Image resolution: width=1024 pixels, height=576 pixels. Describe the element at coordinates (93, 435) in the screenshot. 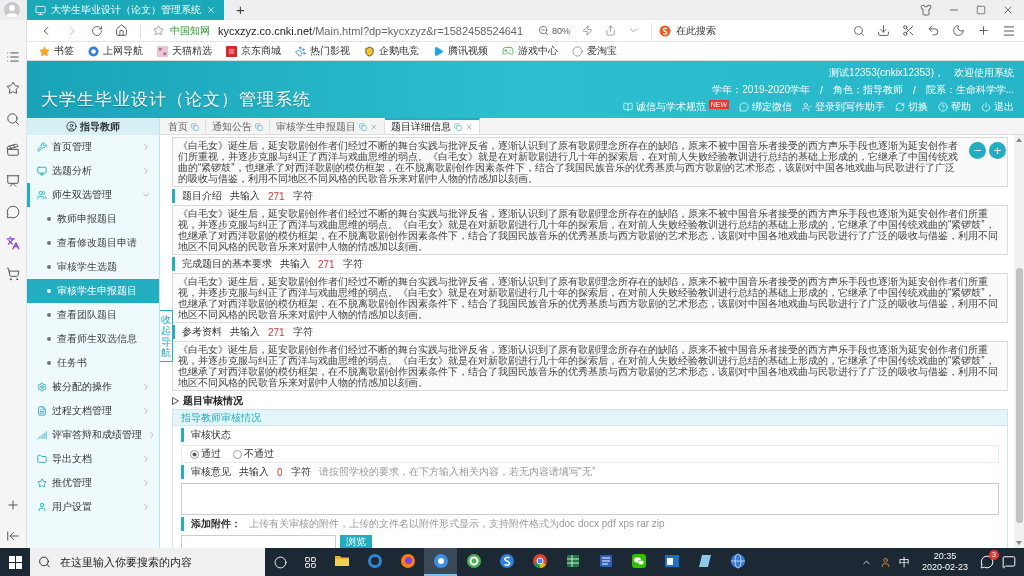

I see `sidebar-item: 评审答辩和成绩管理` at that location.